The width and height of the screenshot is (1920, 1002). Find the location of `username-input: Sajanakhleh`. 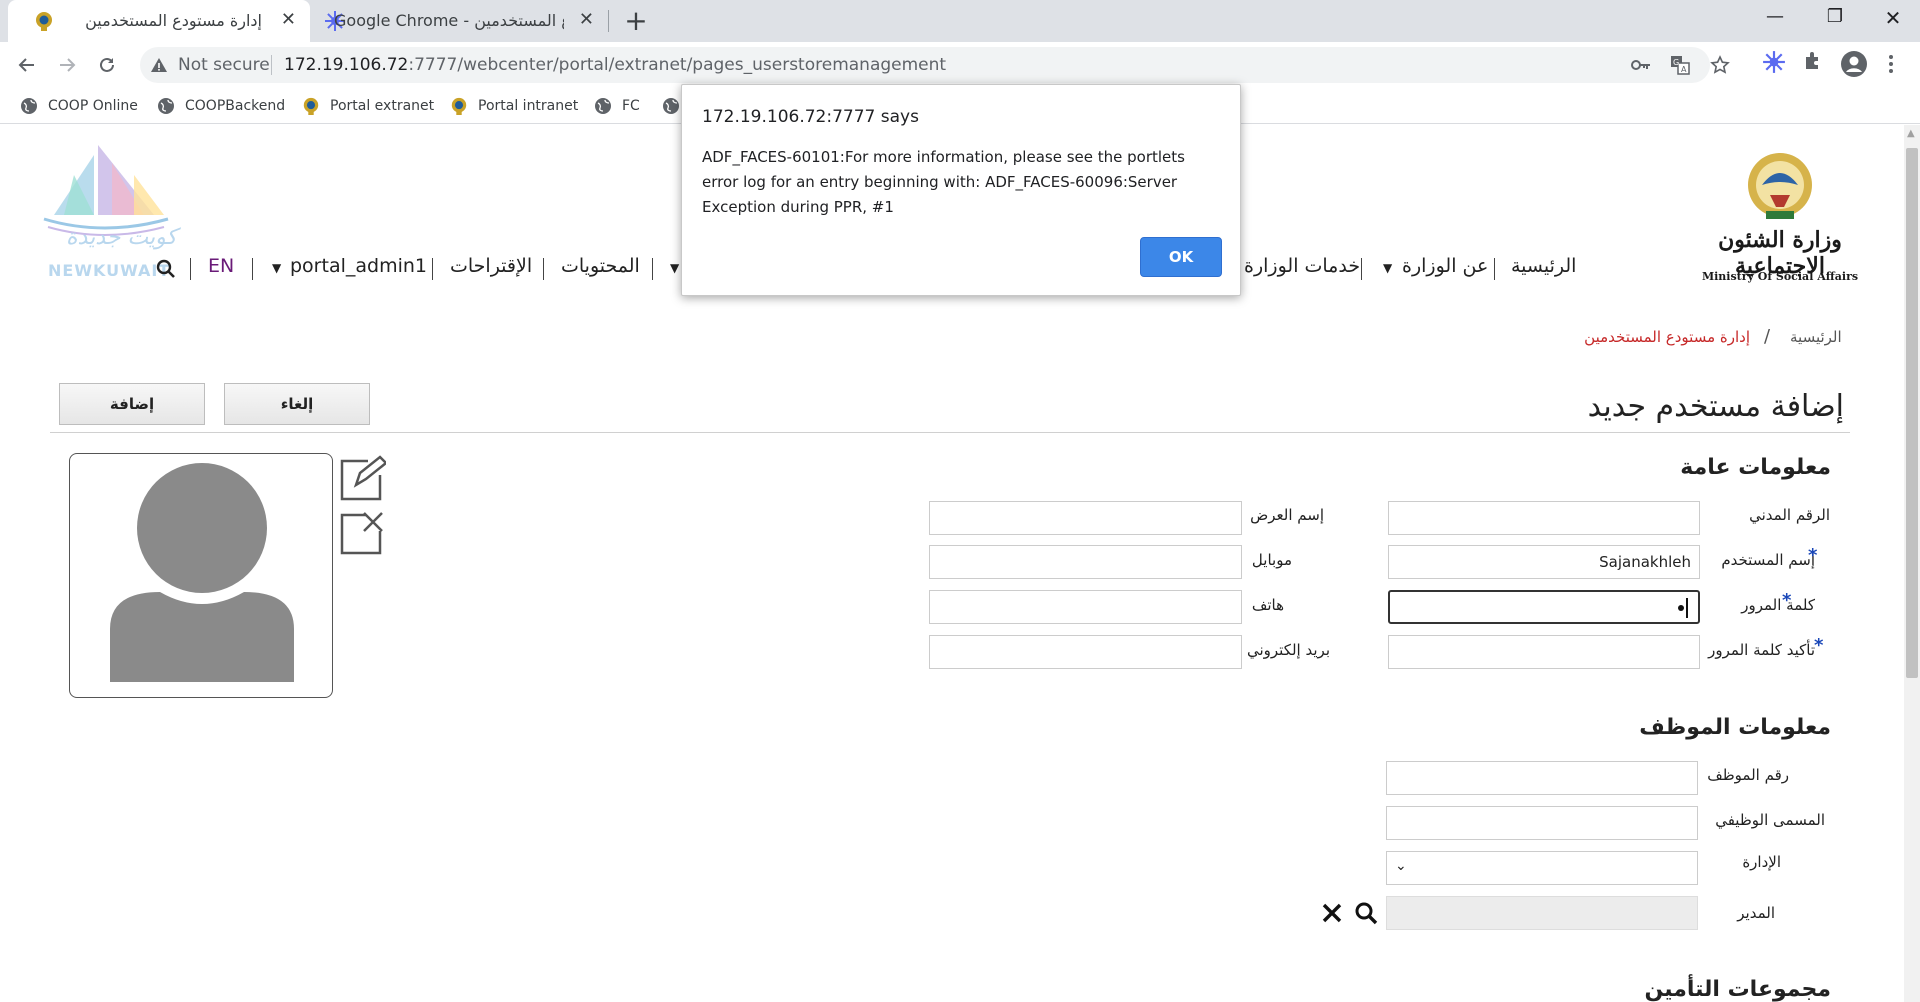

username-input: Sajanakhleh is located at coordinates (1544, 562).